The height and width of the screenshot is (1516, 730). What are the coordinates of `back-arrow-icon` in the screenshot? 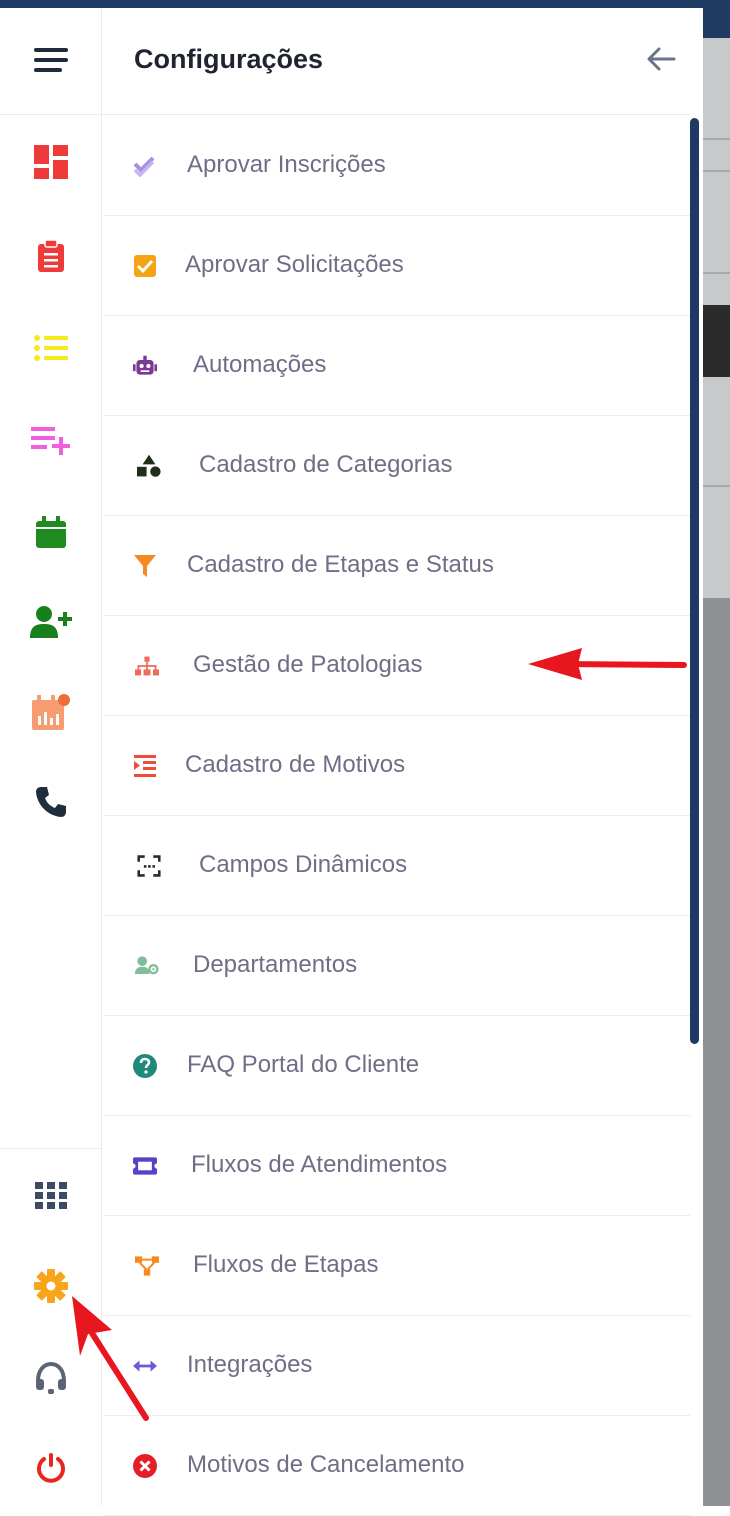 It's located at (661, 59).